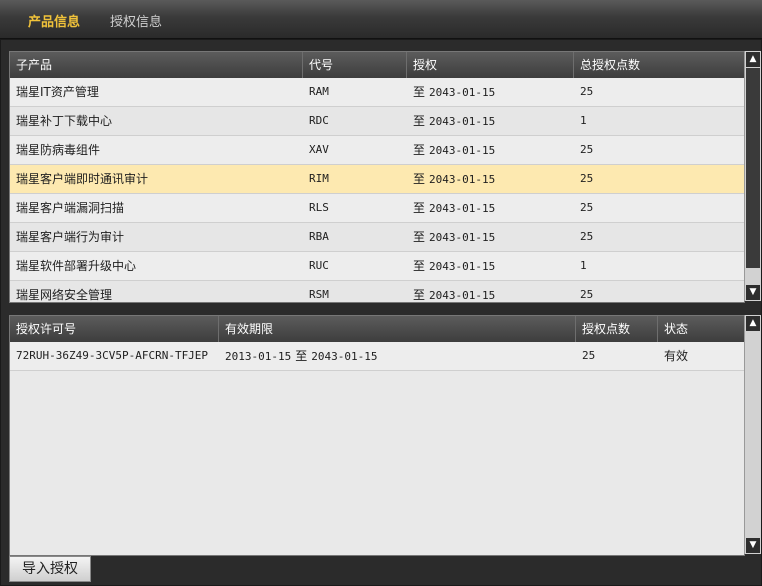 This screenshot has height=586, width=762. I want to click on cell-subproduct: 瑞星防病毒组件, so click(58, 150).